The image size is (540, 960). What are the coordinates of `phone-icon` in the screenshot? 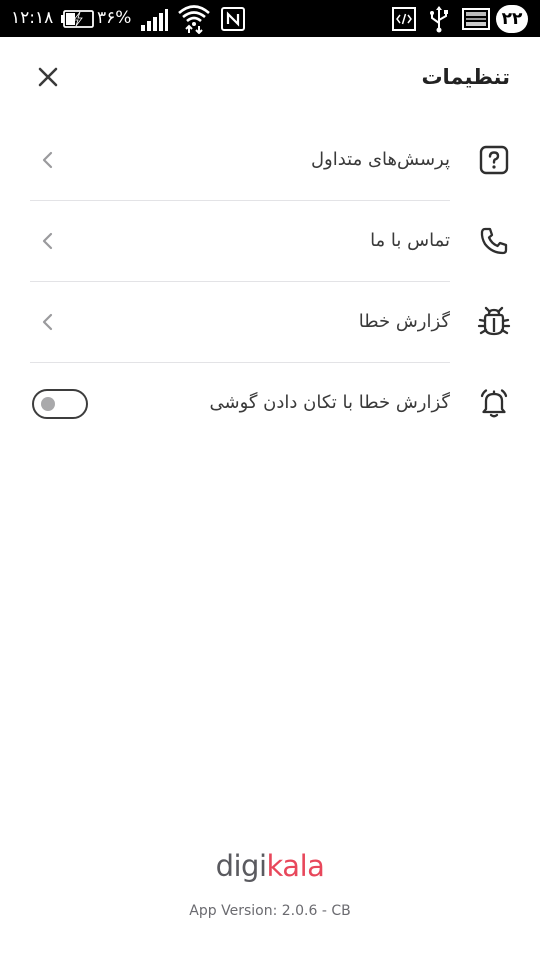 It's located at (494, 241).